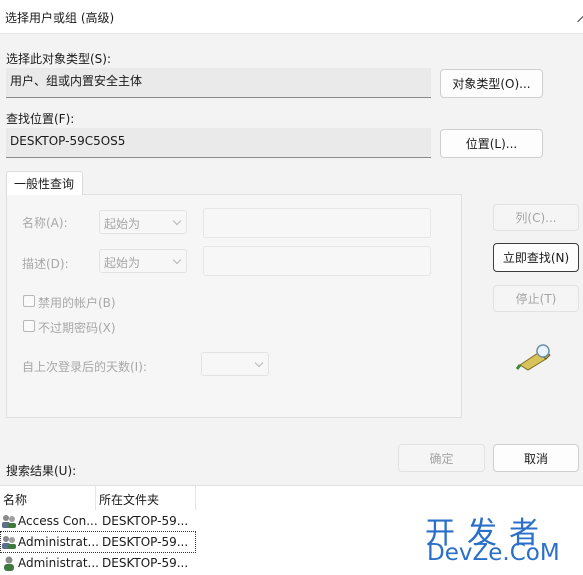 The height and width of the screenshot is (575, 583). I want to click on name-input, so click(317, 223).